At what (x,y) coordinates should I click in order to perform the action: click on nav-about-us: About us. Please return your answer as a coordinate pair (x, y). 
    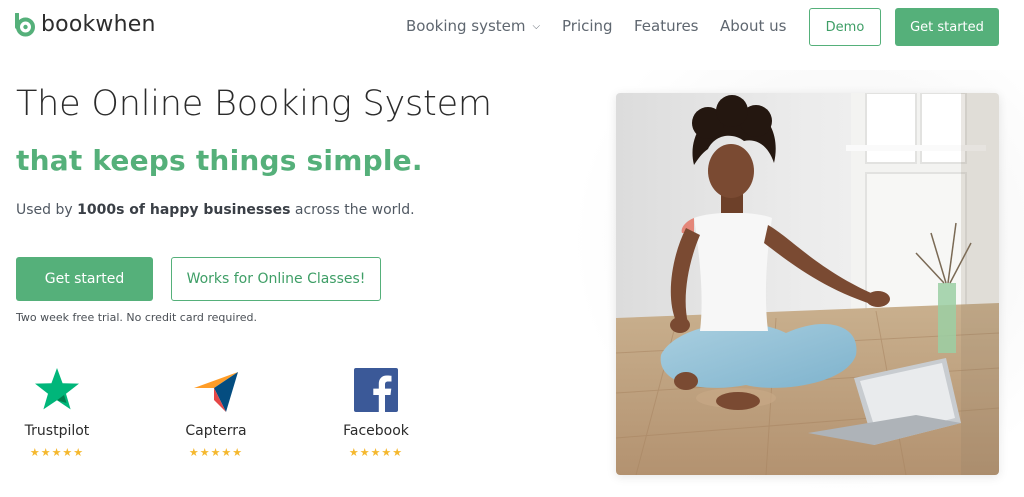
    Looking at the image, I should click on (753, 26).